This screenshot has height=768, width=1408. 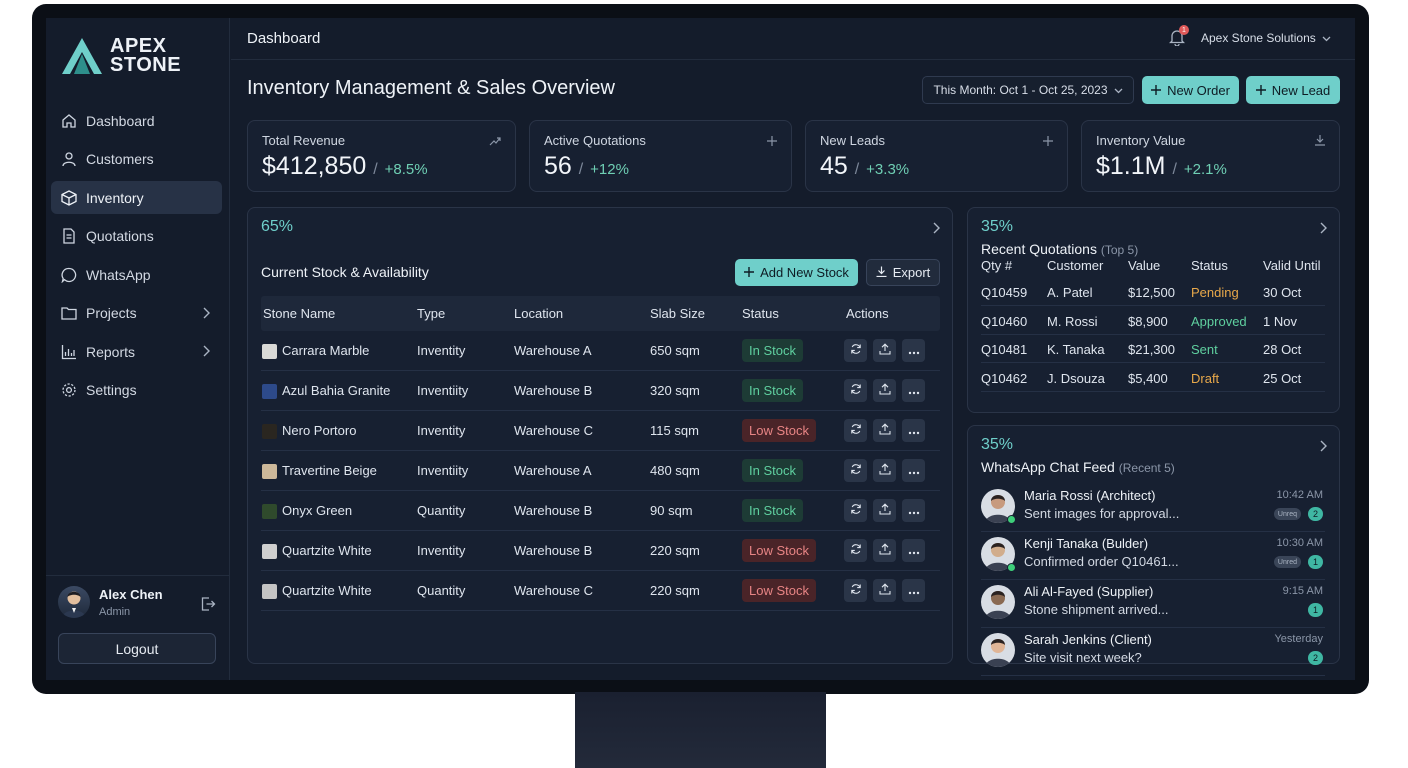 What do you see at coordinates (1298, 639) in the screenshot?
I see `message-time: Yesterday` at bounding box center [1298, 639].